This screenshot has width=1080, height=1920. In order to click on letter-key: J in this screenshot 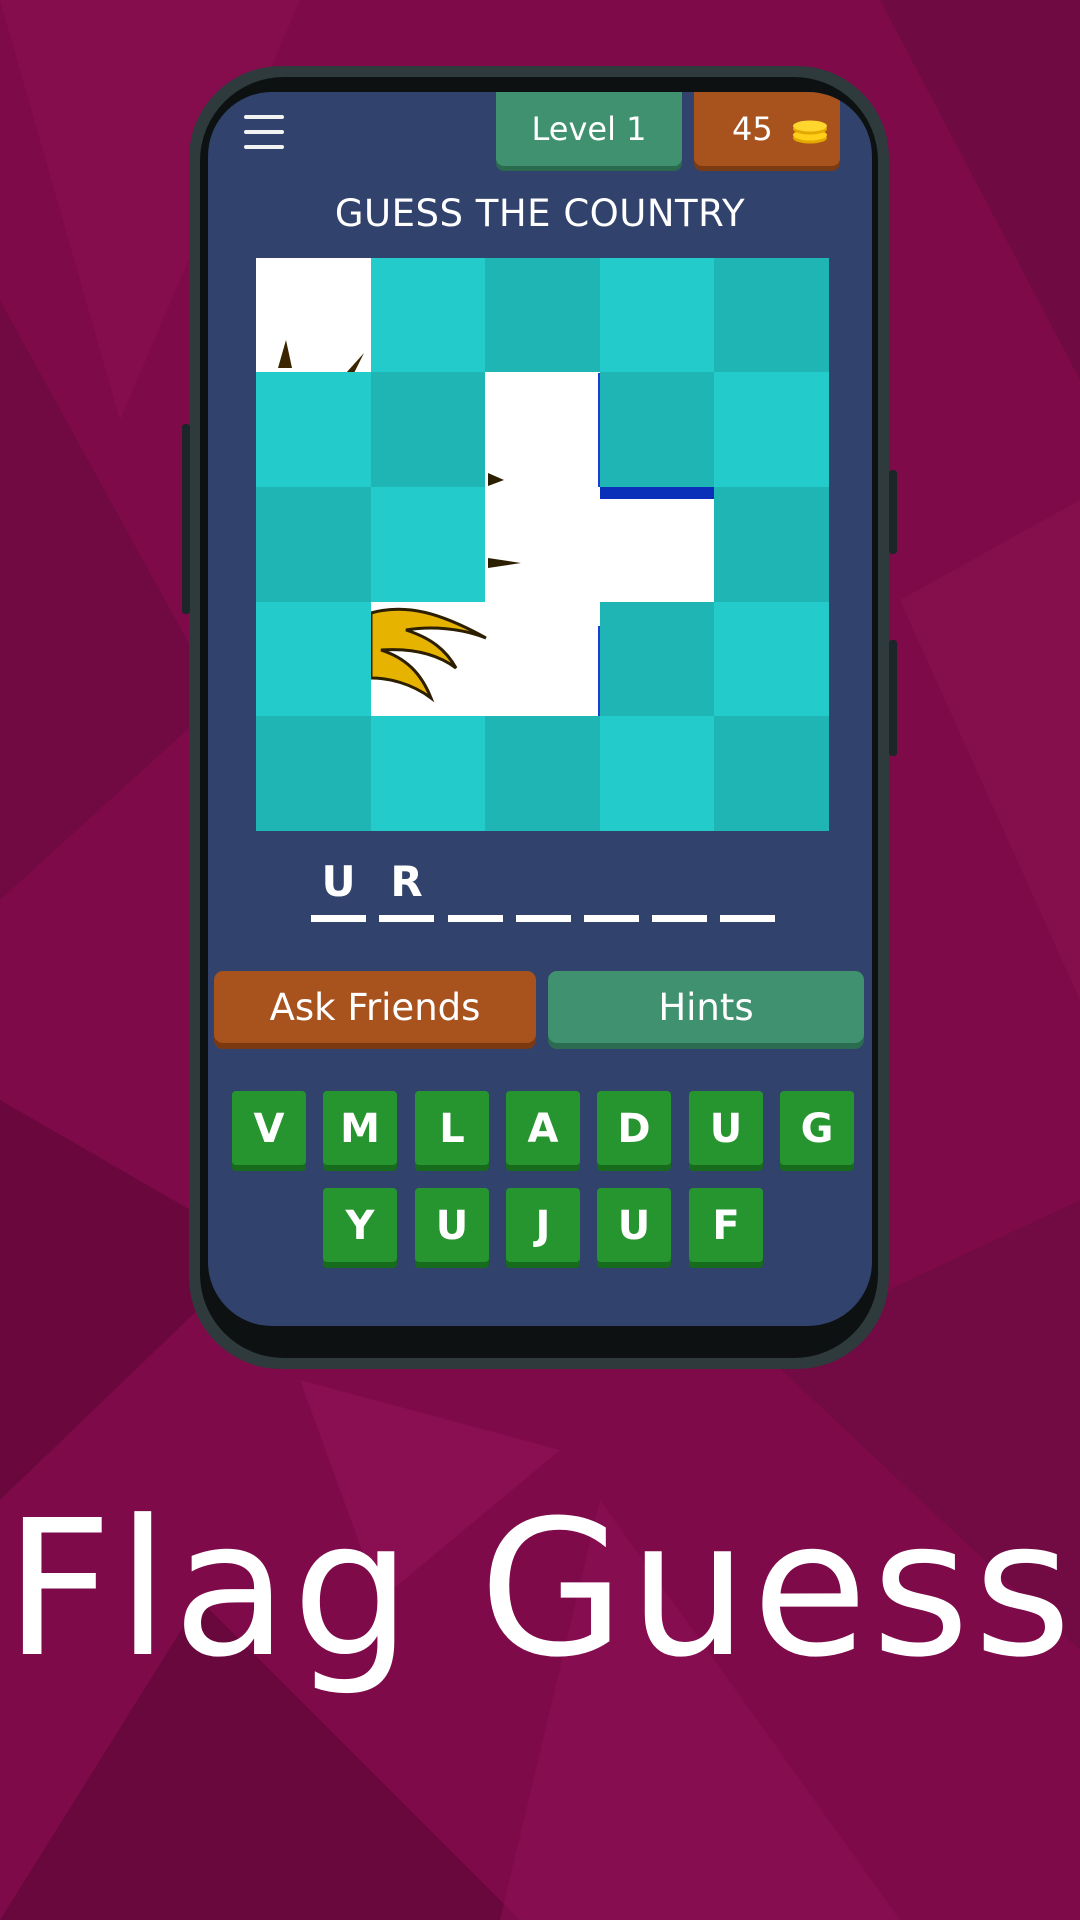, I will do `click(543, 1225)`.